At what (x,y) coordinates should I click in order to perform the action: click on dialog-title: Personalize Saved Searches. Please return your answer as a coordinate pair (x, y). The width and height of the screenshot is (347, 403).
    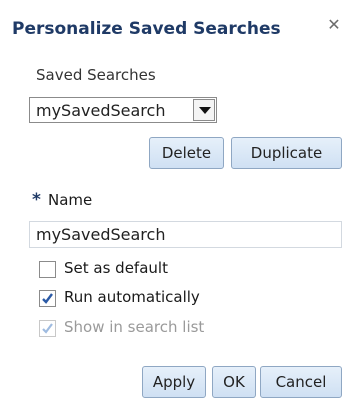
    Looking at the image, I should click on (146, 29).